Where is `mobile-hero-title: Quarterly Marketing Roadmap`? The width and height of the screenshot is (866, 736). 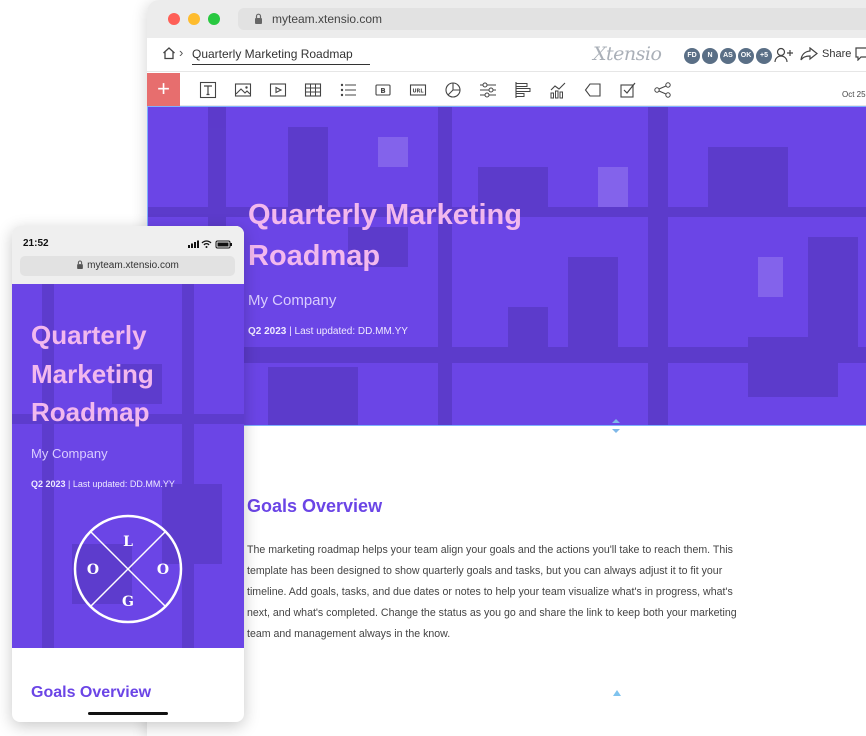 mobile-hero-title: Quarterly Marketing Roadmap is located at coordinates (92, 373).